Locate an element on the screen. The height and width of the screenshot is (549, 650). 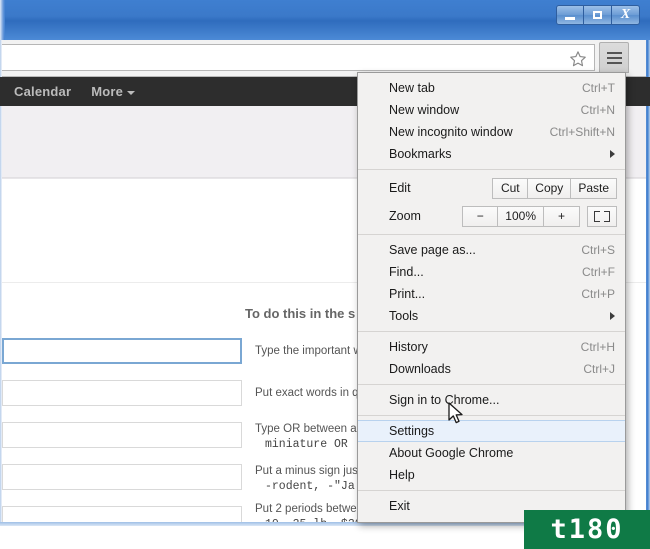
close-button: X is located at coordinates (626, 15).